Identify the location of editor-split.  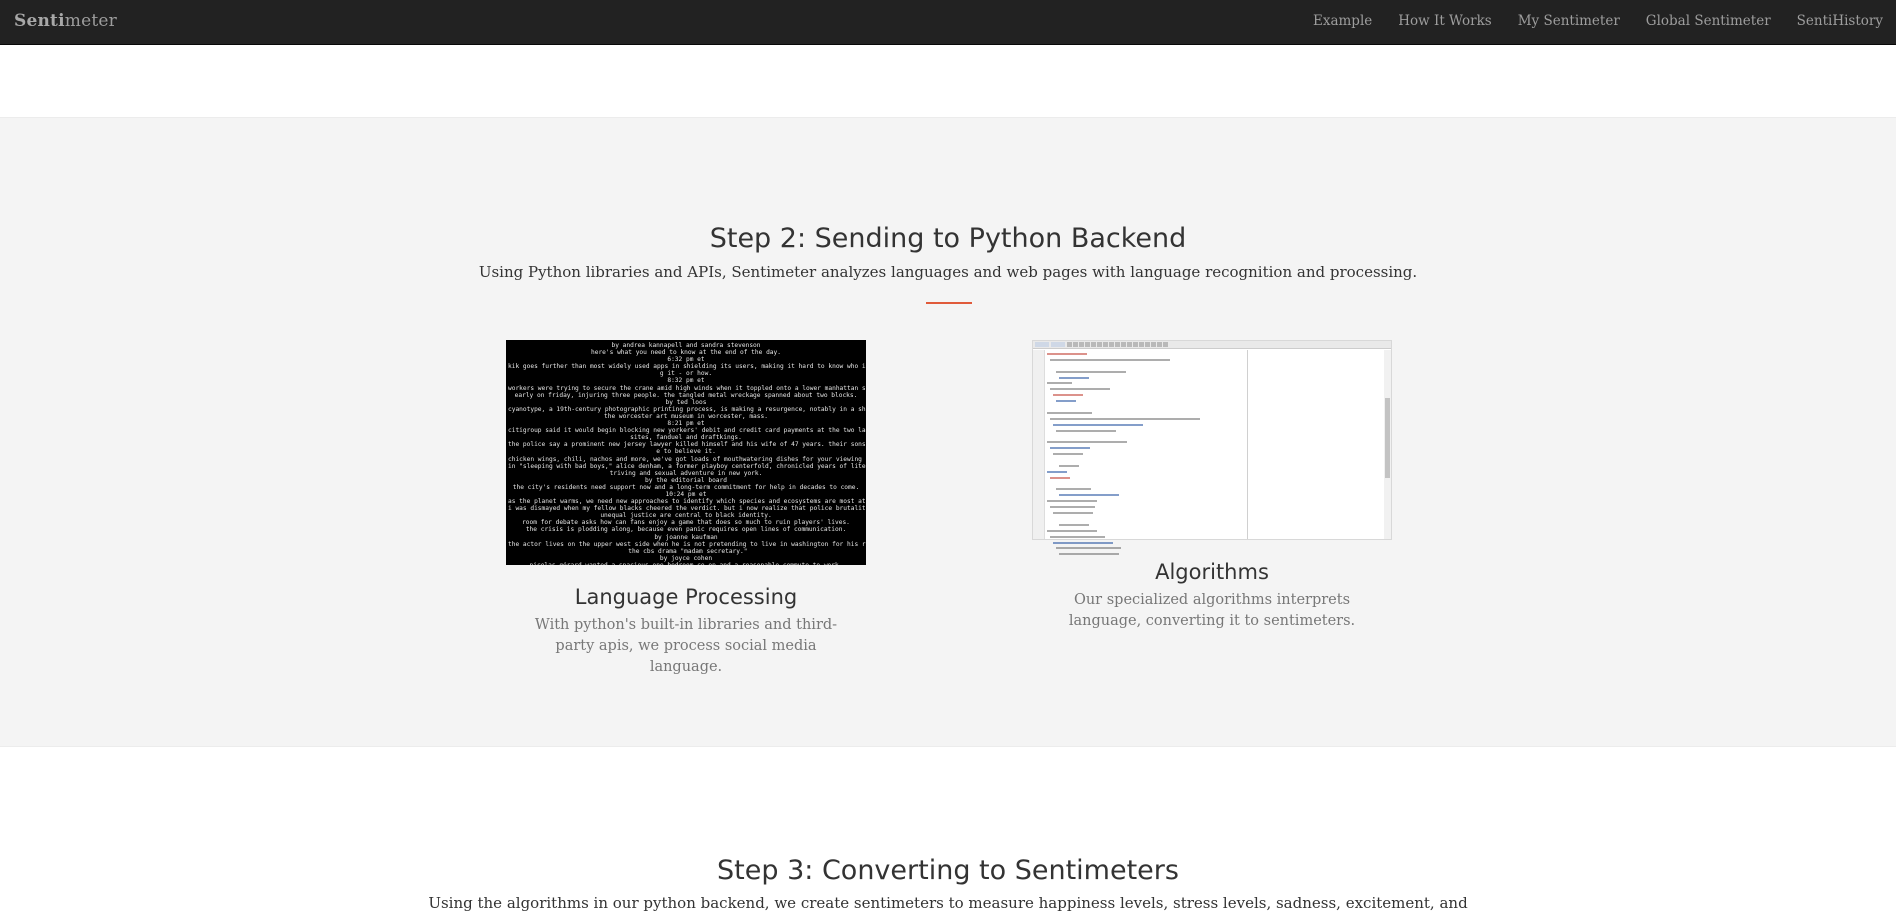
(1247, 444).